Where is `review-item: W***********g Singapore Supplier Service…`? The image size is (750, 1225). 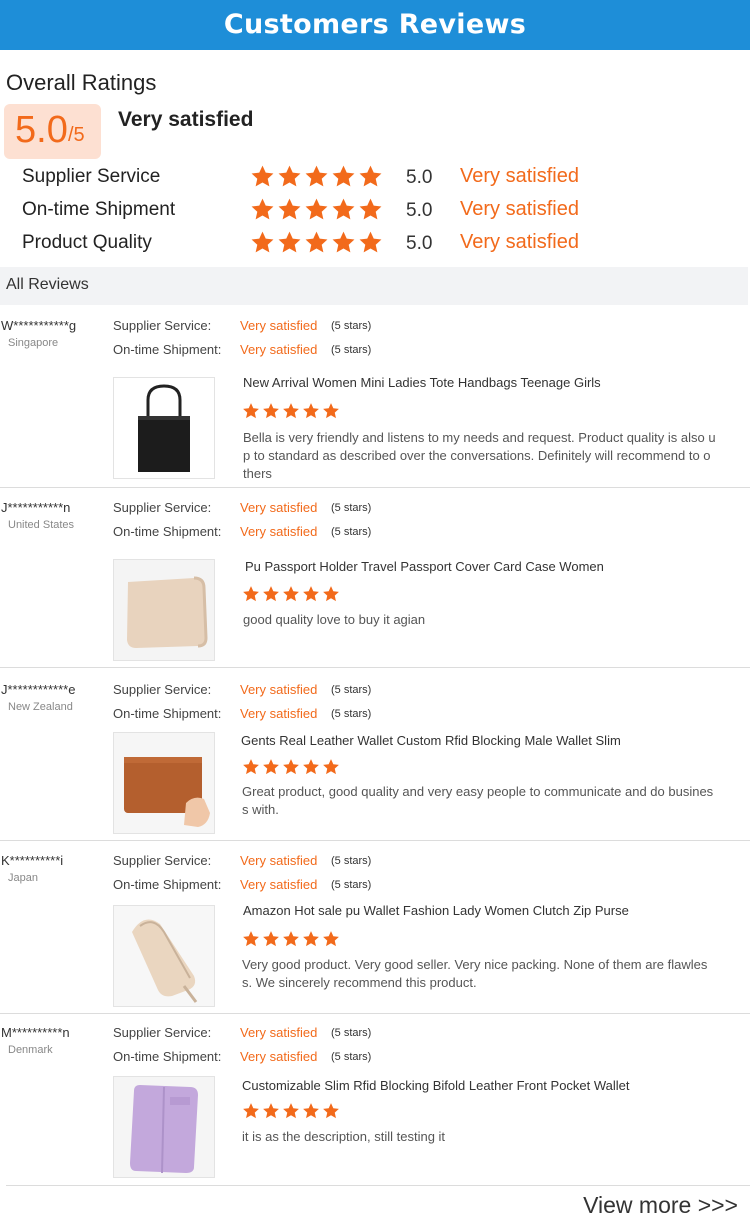
review-item: W***********g Singapore Supplier Service… is located at coordinates (375, 403).